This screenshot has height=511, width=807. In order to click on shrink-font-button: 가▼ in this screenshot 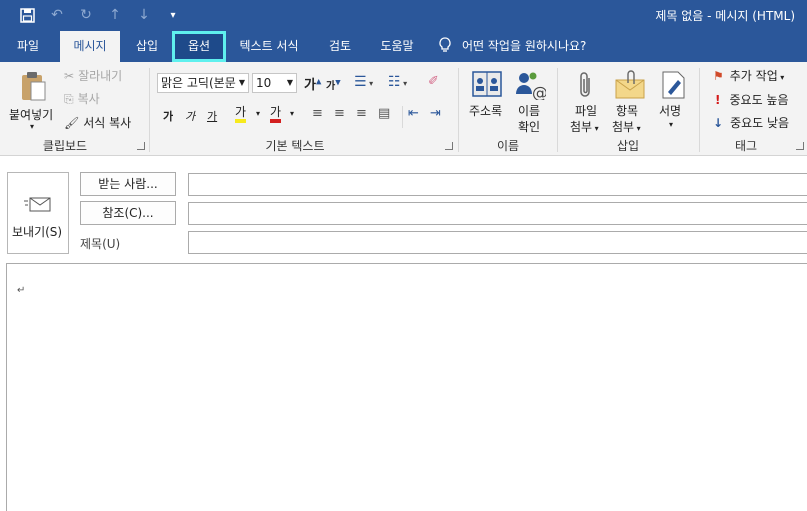, I will do `click(333, 84)`.